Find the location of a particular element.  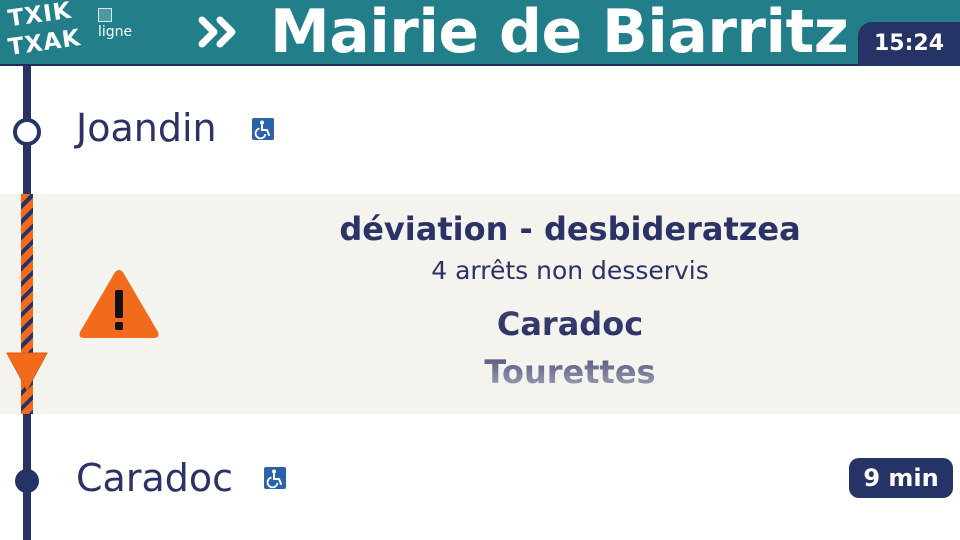

deviation-down-arrow-icon is located at coordinates (27, 372).